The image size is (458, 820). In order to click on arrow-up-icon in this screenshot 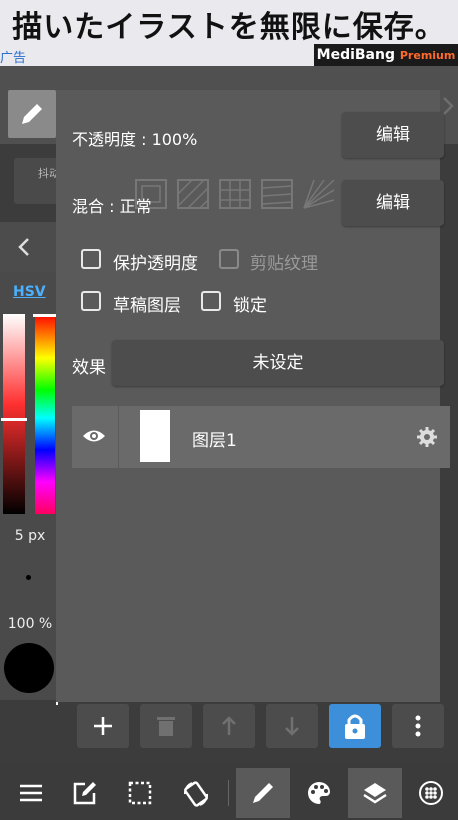, I will do `click(229, 725)`.